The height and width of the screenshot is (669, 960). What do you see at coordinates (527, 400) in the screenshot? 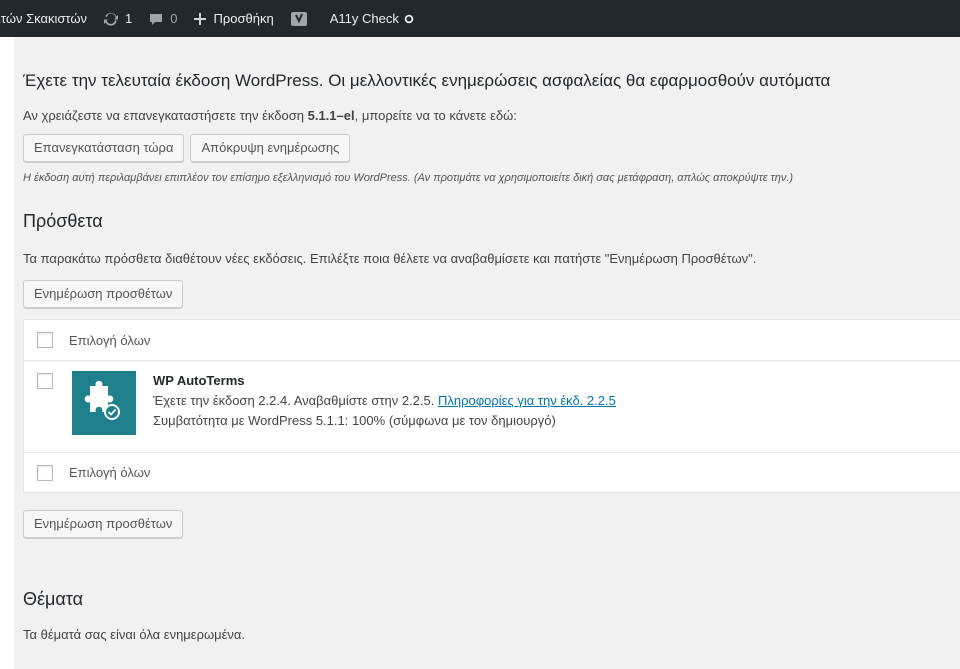
I see `plugin-details-link: Πληροφορίες για την έκδ. 2.2.5` at bounding box center [527, 400].